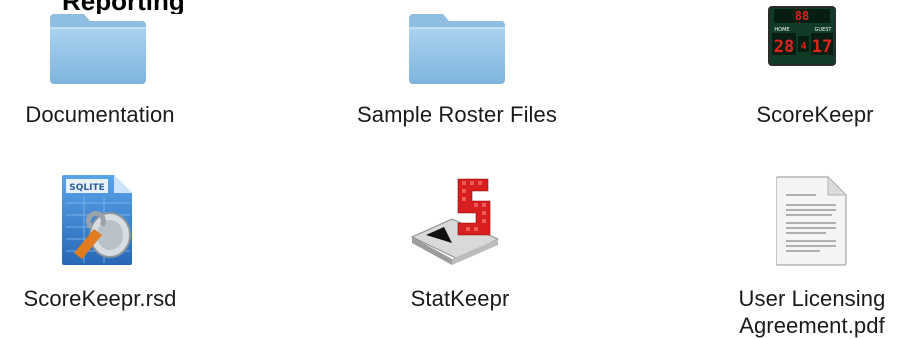 Image resolution: width=904 pixels, height=339 pixels. I want to click on sqlite-database-icon: SQLITE, so click(98, 220).